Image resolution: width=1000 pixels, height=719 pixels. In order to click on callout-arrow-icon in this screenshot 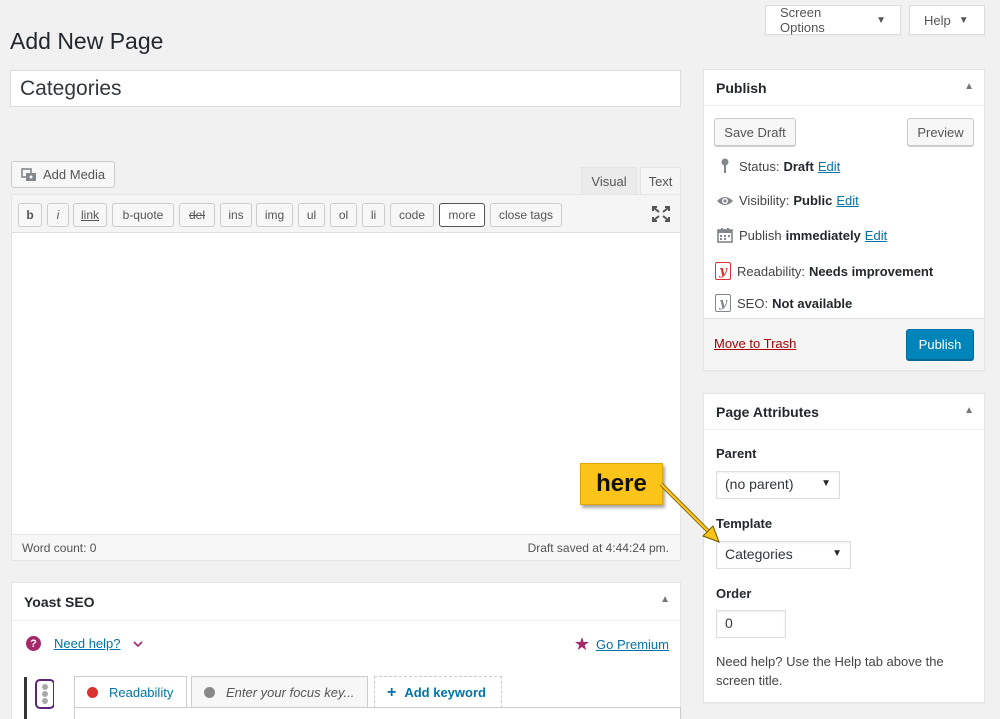, I will do `click(689, 512)`.